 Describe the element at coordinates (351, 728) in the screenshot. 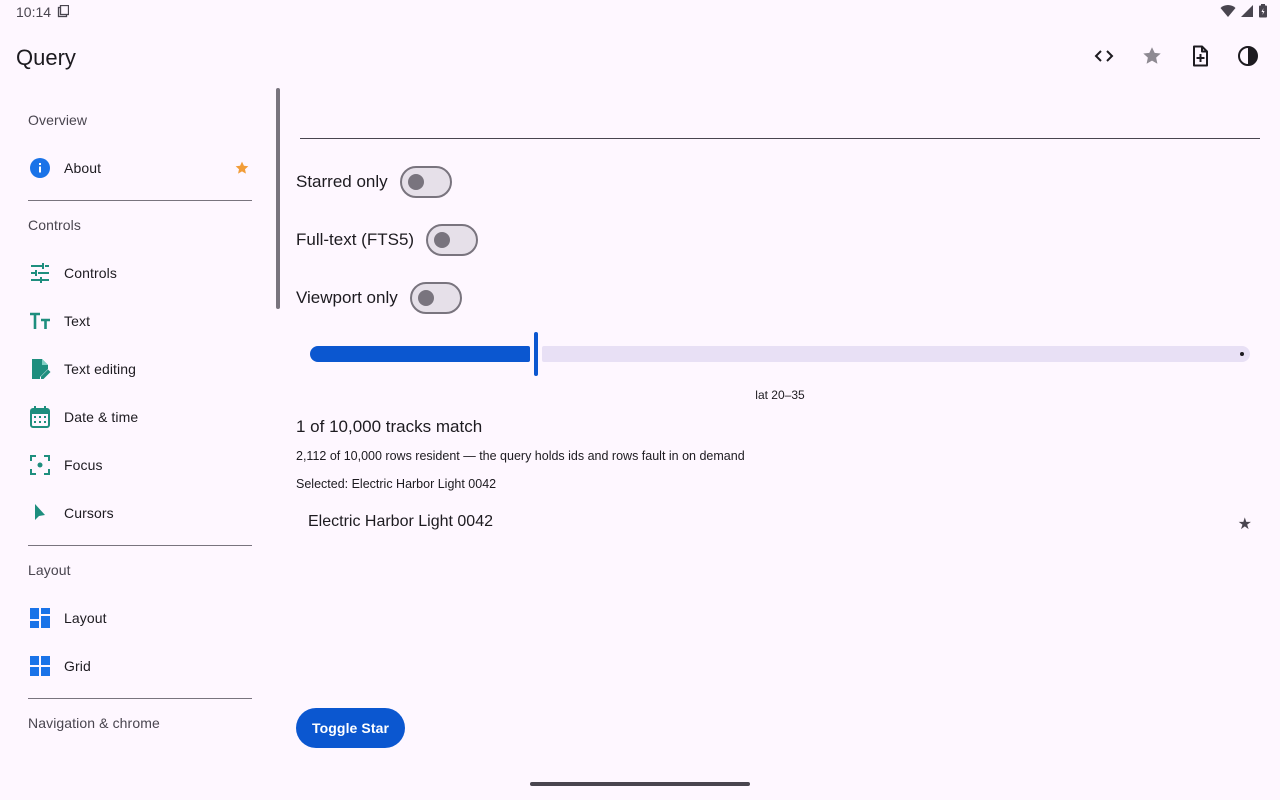

I see `toggle-star-button: Toggle Star` at that location.